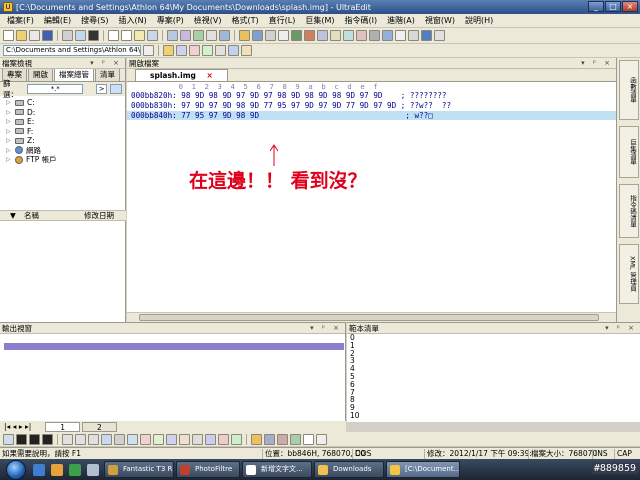  Describe the element at coordinates (152, 35) in the screenshot. I see `select-all-icon` at that location.